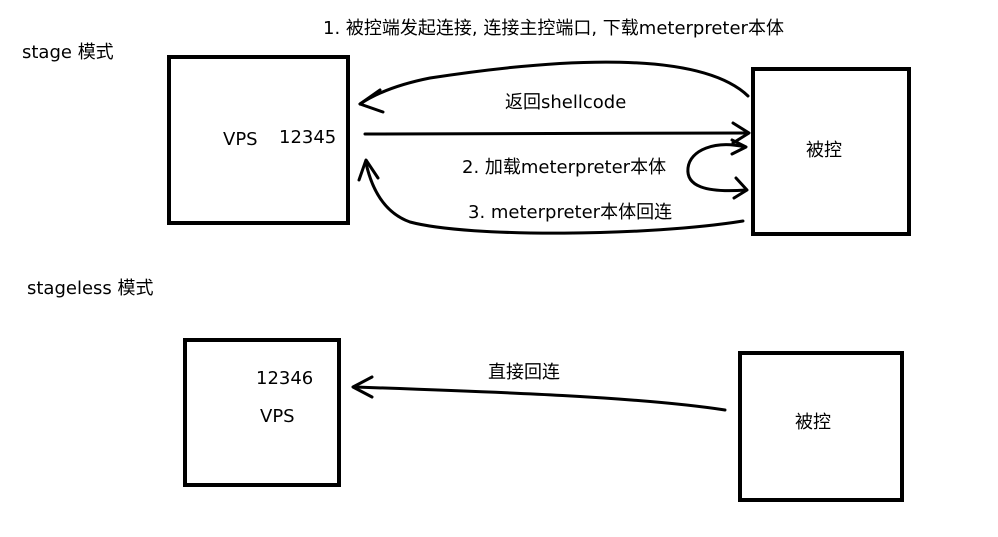 This screenshot has height=537, width=998. What do you see at coordinates (540, 398) in the screenshot?
I see `arrow-direct-connect` at bounding box center [540, 398].